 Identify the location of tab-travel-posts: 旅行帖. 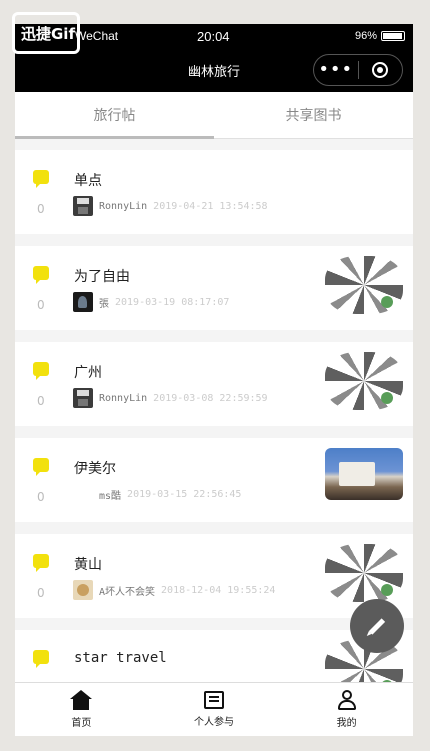
(114, 115).